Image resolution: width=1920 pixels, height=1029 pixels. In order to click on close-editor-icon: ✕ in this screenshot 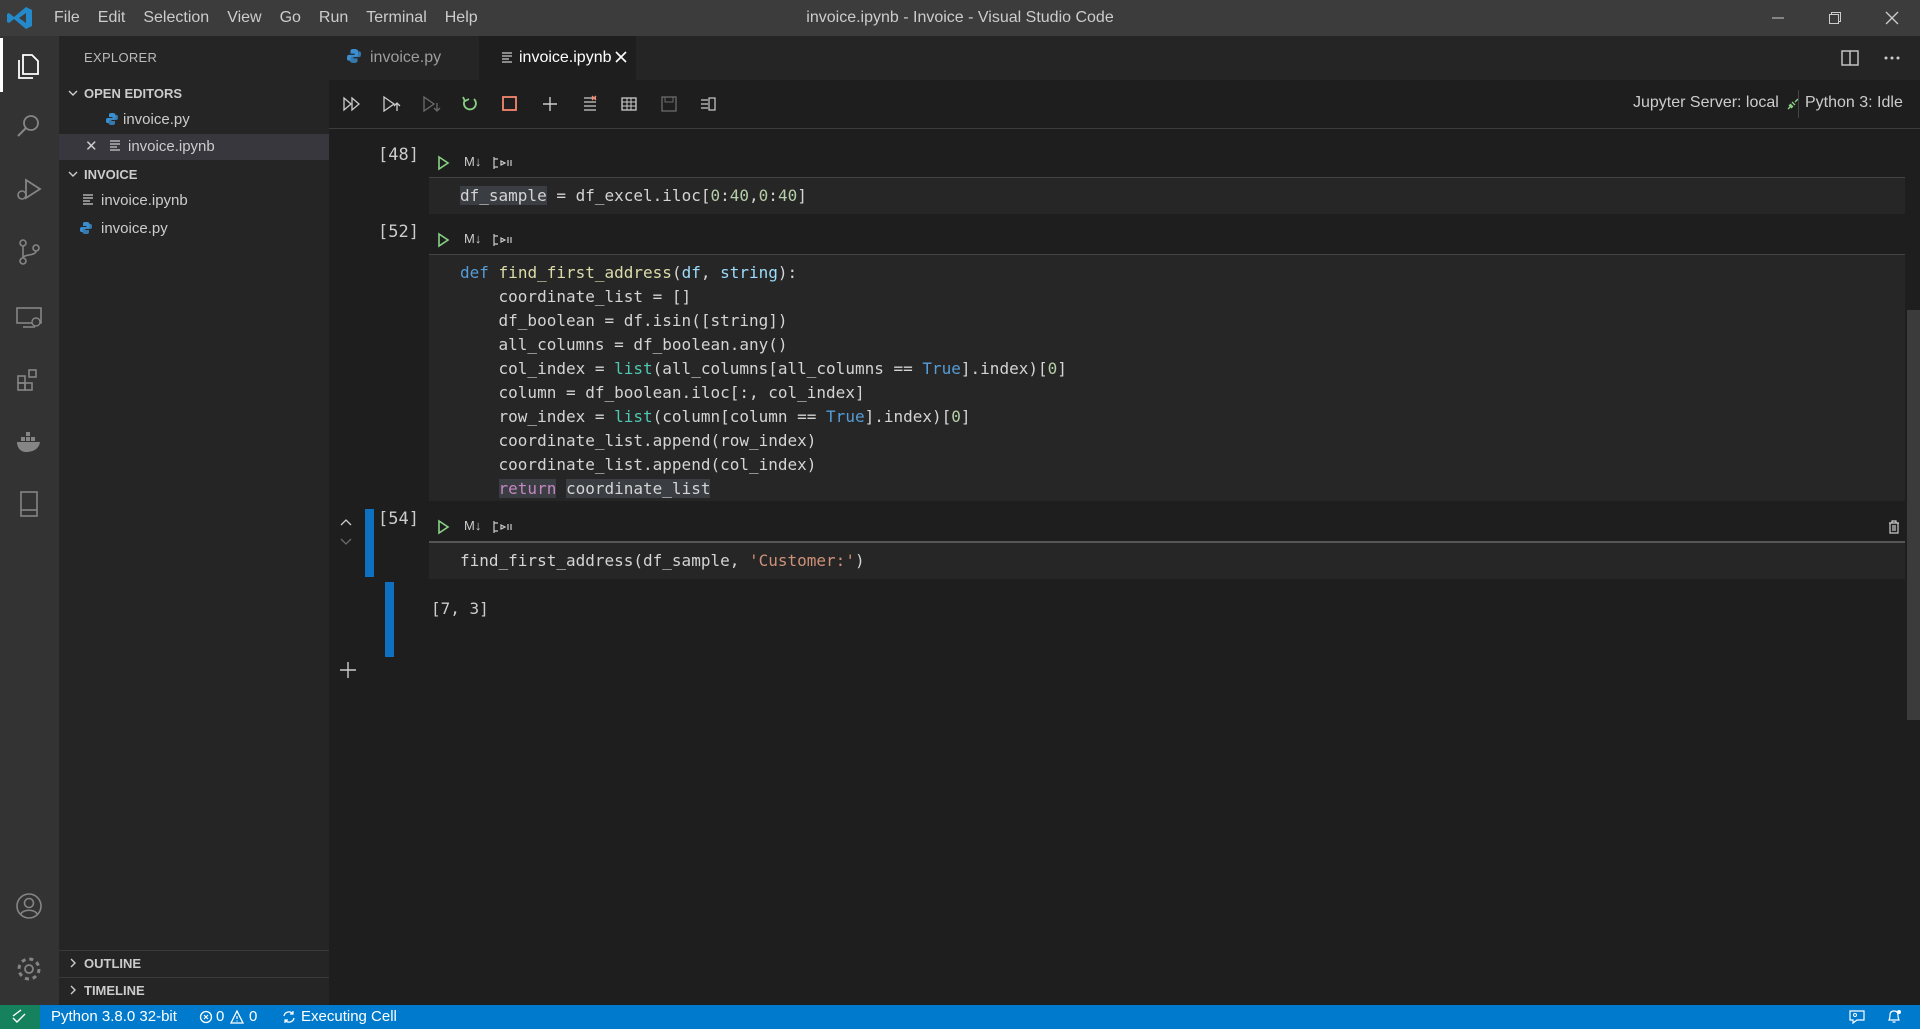, I will do `click(91, 146)`.